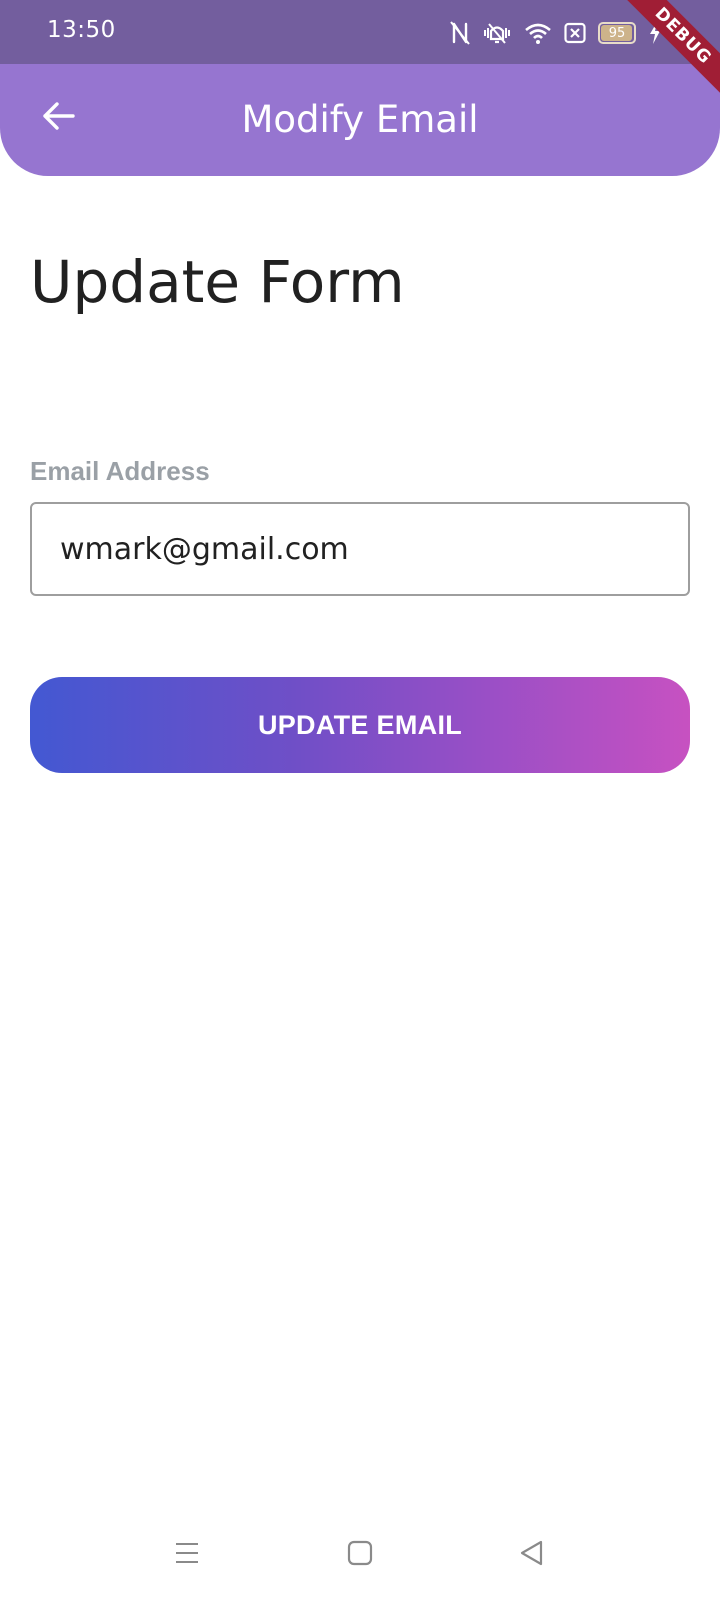 Image resolution: width=720 pixels, height=1600 pixels. What do you see at coordinates (460, 33) in the screenshot?
I see `nfc-icon` at bounding box center [460, 33].